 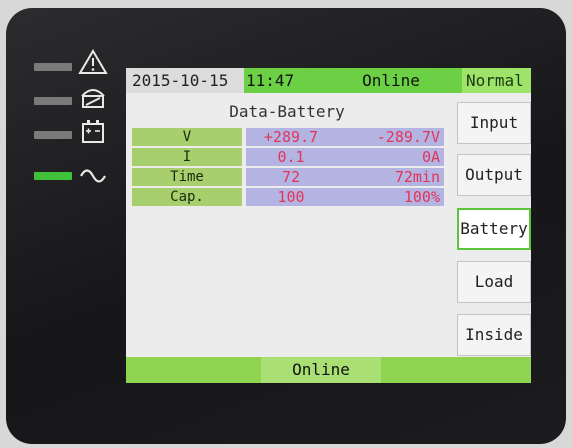 I want to click on row-value-2: 72min, so click(x=417, y=177).